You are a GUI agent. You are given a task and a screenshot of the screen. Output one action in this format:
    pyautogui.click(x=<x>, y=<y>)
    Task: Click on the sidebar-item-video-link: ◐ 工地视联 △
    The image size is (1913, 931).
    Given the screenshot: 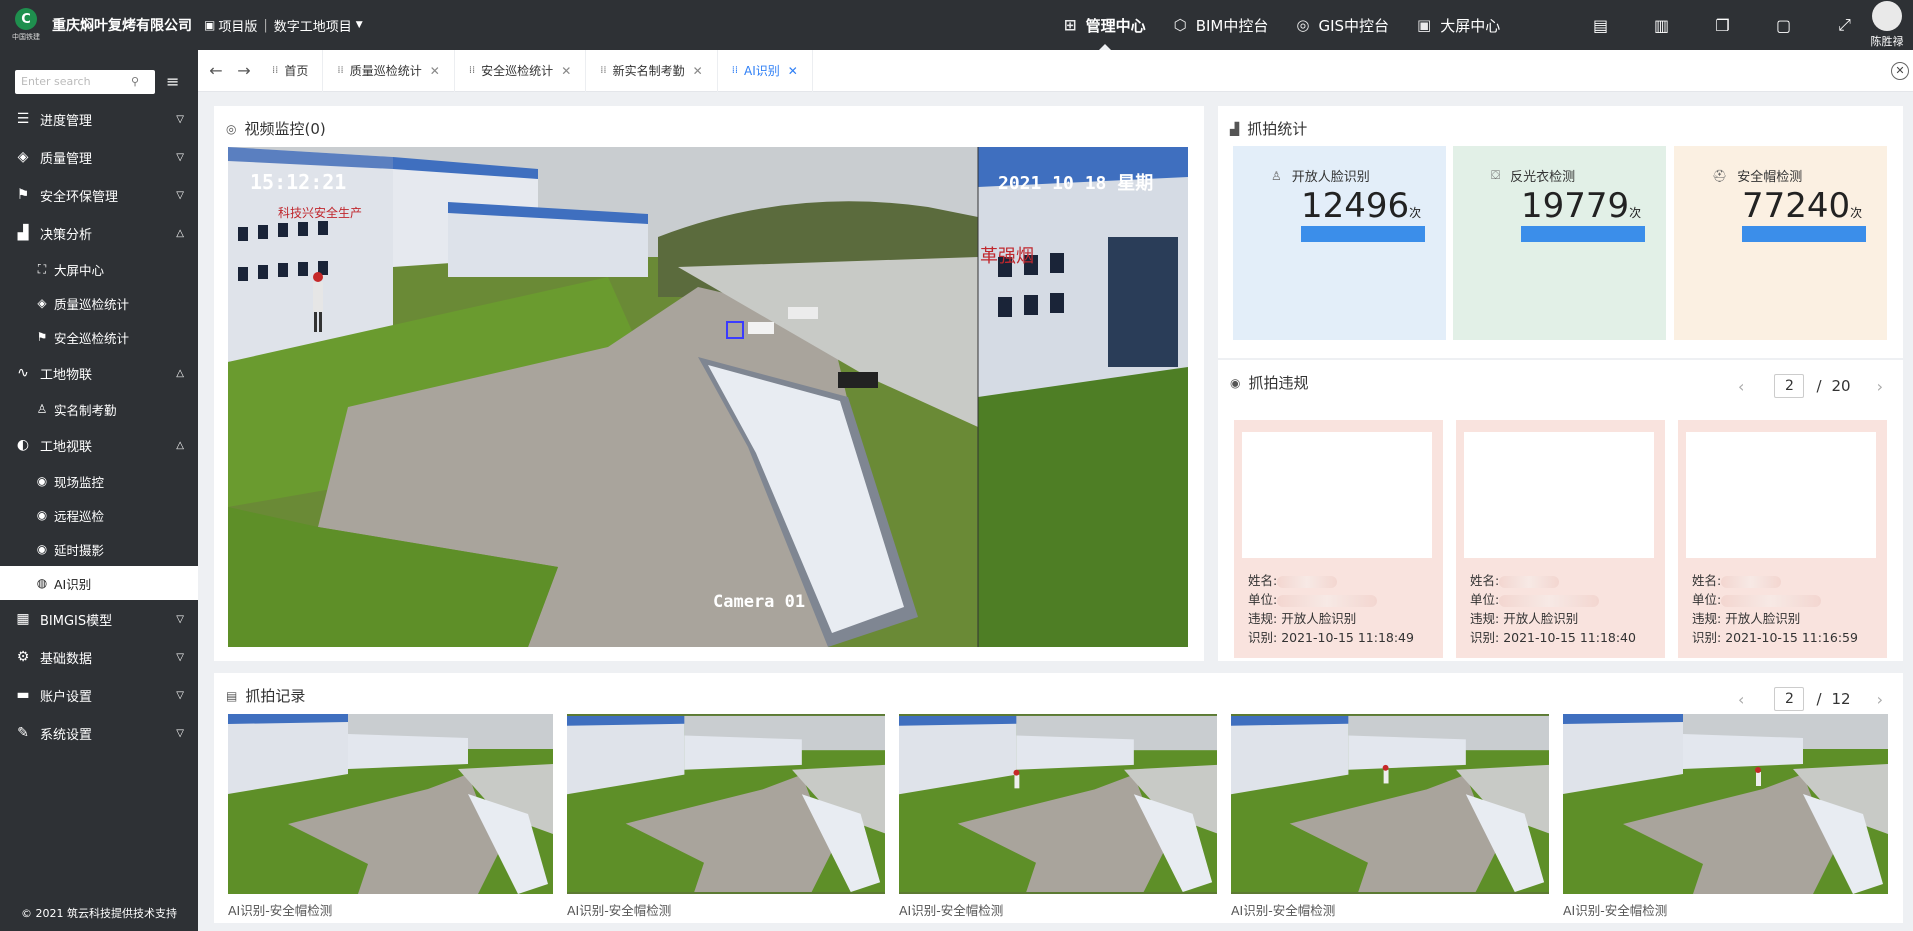 What is the action you would take?
    pyautogui.click(x=99, y=445)
    